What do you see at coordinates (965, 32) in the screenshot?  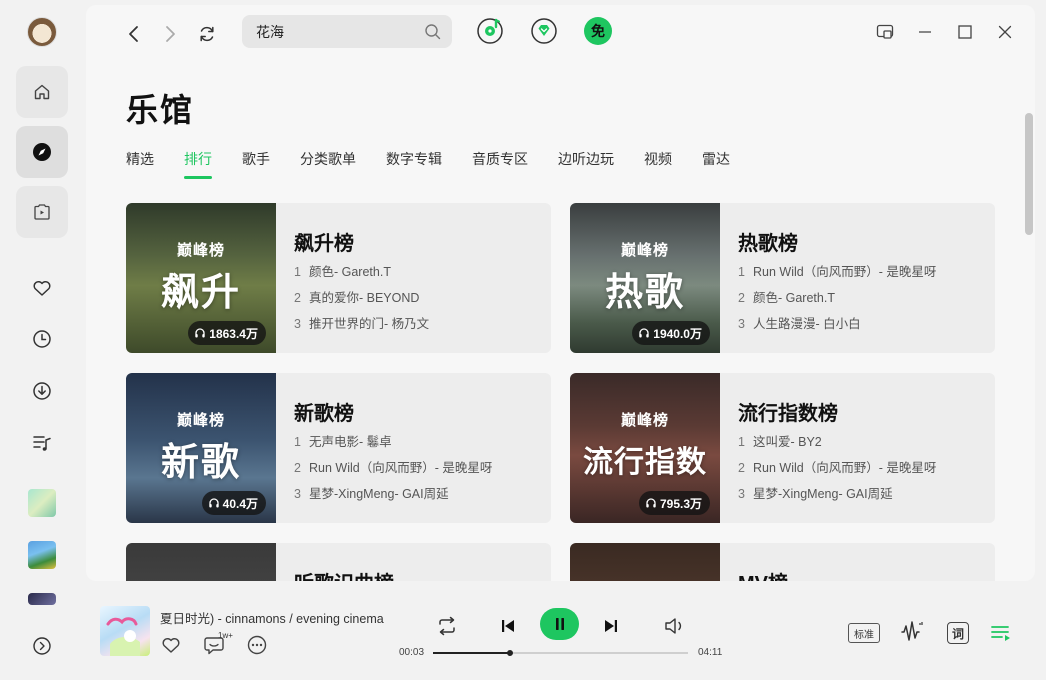 I see `maximize-button` at bounding box center [965, 32].